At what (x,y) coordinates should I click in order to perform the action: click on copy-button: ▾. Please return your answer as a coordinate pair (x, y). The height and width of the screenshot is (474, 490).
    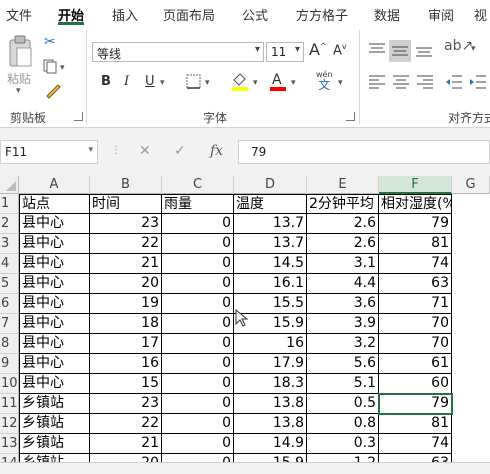
    Looking at the image, I should click on (56, 67).